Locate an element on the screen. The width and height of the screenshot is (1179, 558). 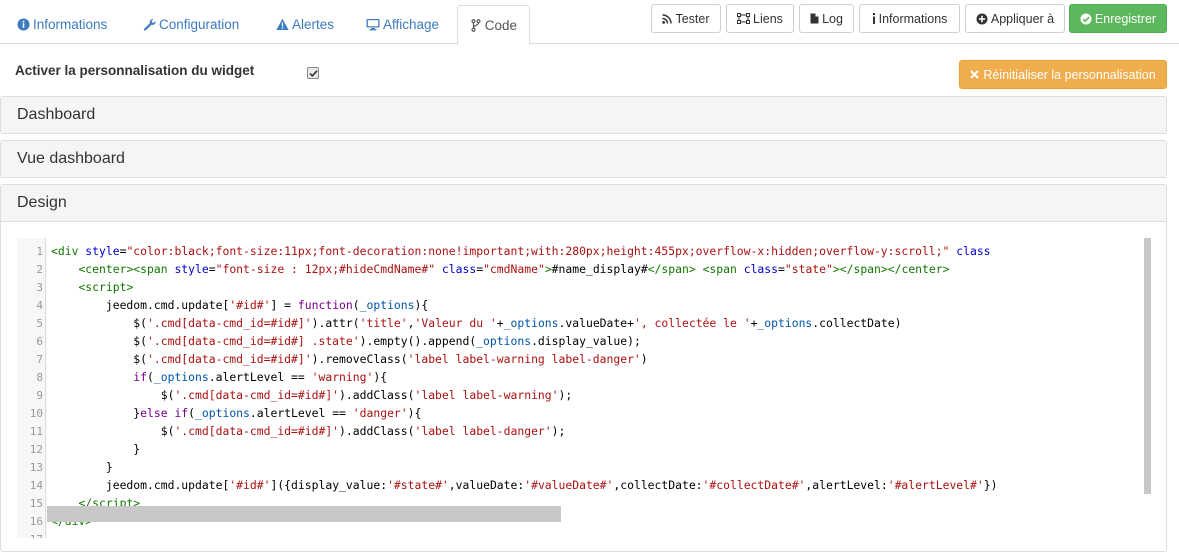
monitor-icon is located at coordinates (373, 25).